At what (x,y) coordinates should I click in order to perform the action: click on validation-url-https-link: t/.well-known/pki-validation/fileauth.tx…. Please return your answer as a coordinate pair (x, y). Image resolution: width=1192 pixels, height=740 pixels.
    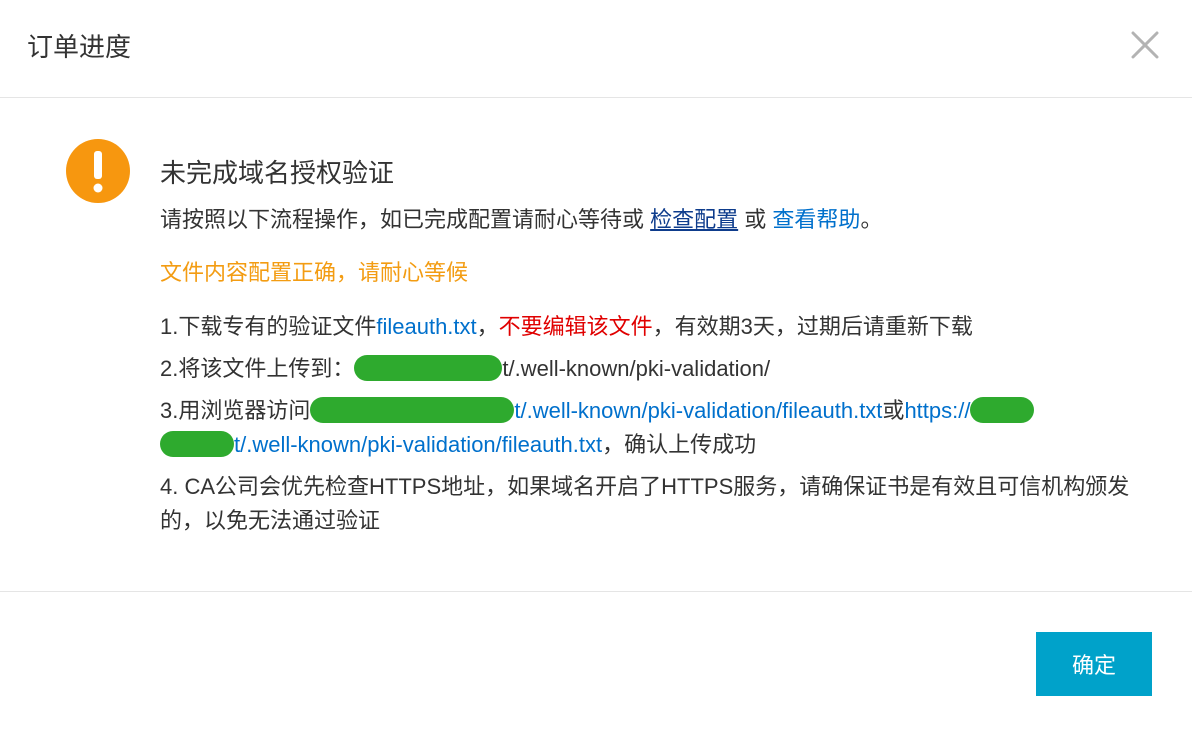
    Looking at the image, I should click on (418, 444).